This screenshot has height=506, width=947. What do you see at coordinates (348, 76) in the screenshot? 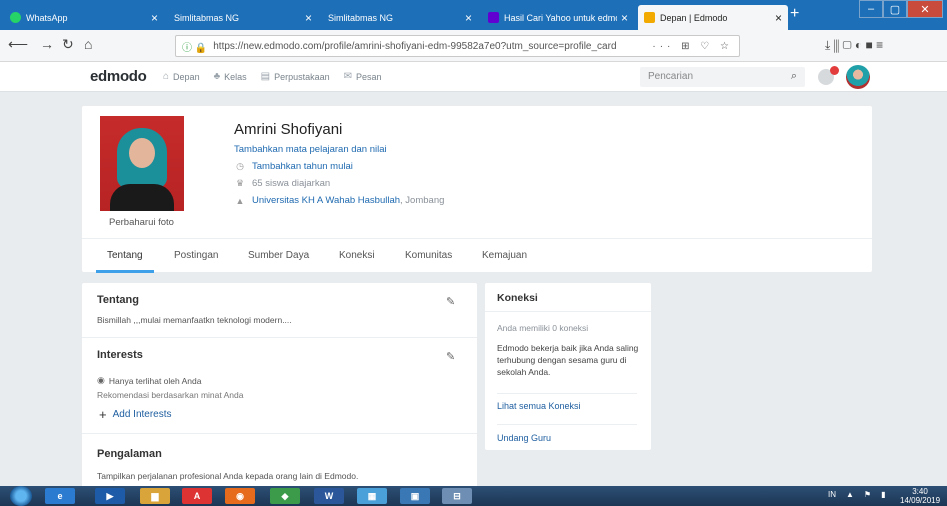
I see `message-icon: ✉` at bounding box center [348, 76].